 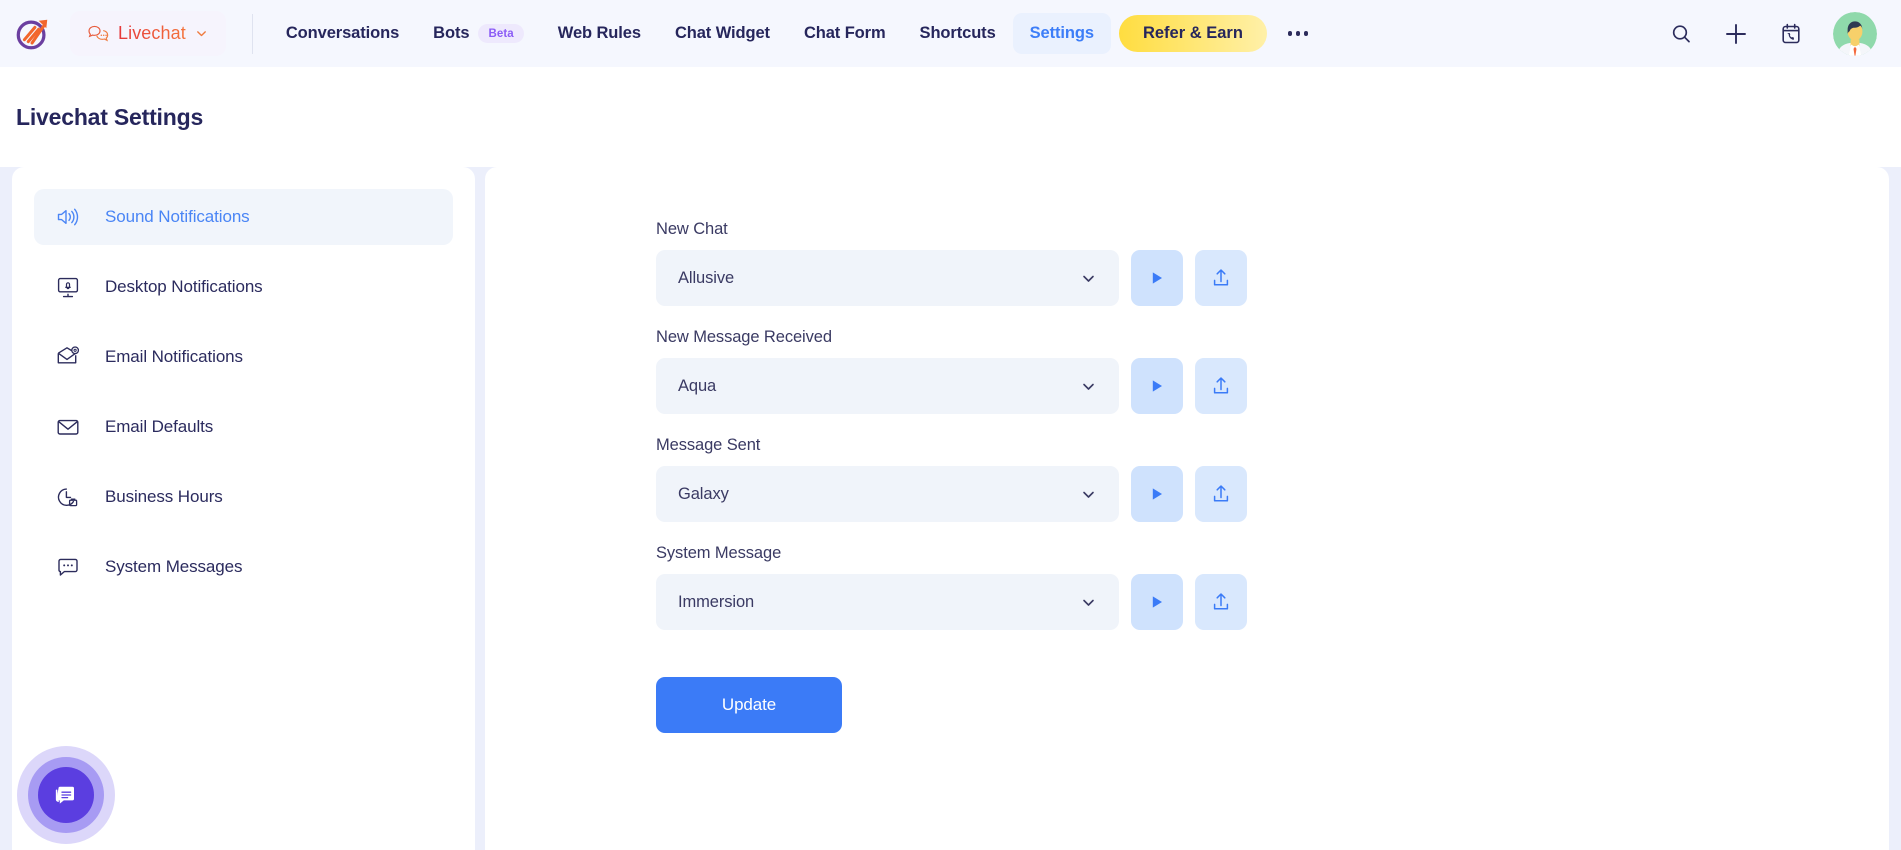 I want to click on select-value: Galaxy, so click(x=703, y=493).